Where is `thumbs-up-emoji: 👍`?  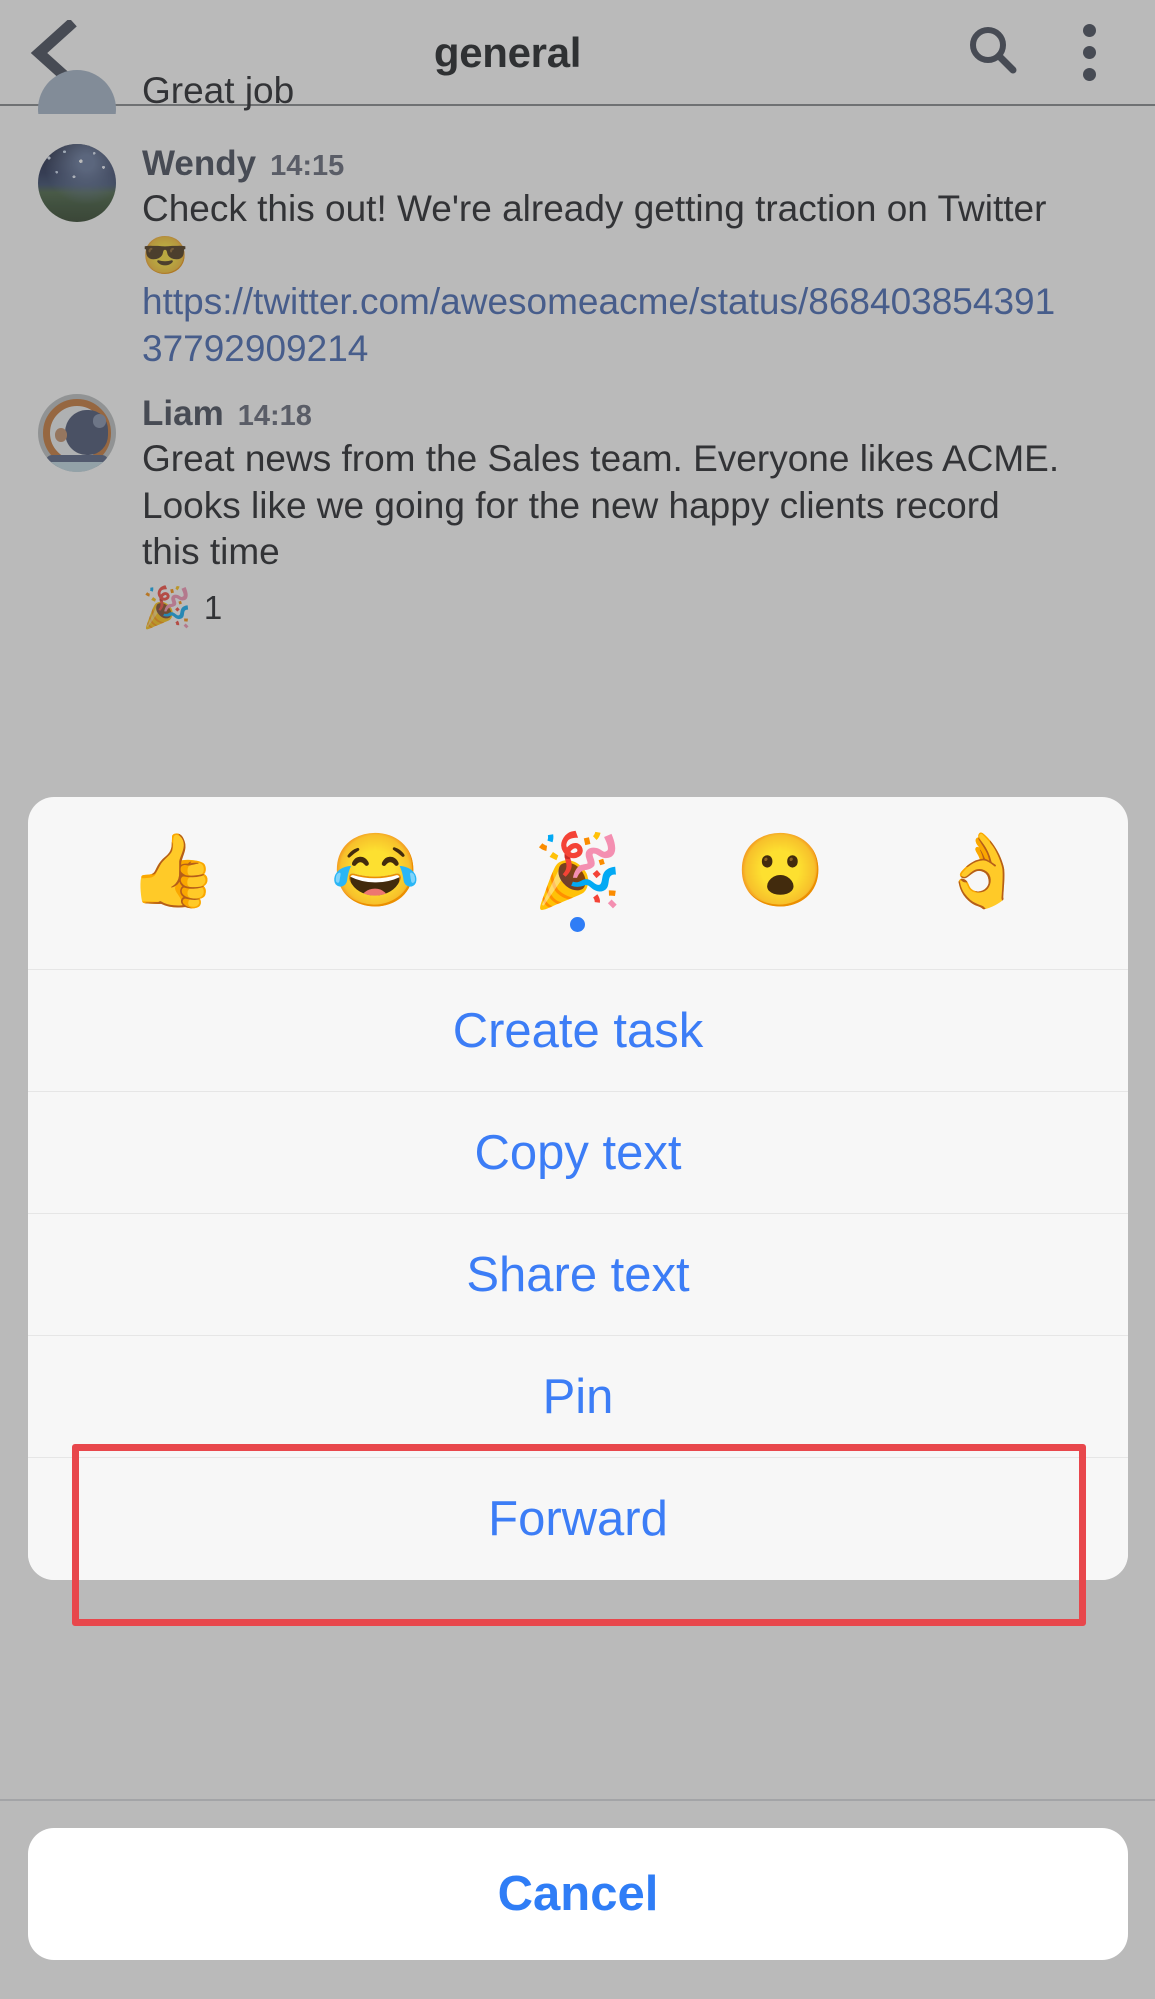 thumbs-up-emoji: 👍 is located at coordinates (173, 870).